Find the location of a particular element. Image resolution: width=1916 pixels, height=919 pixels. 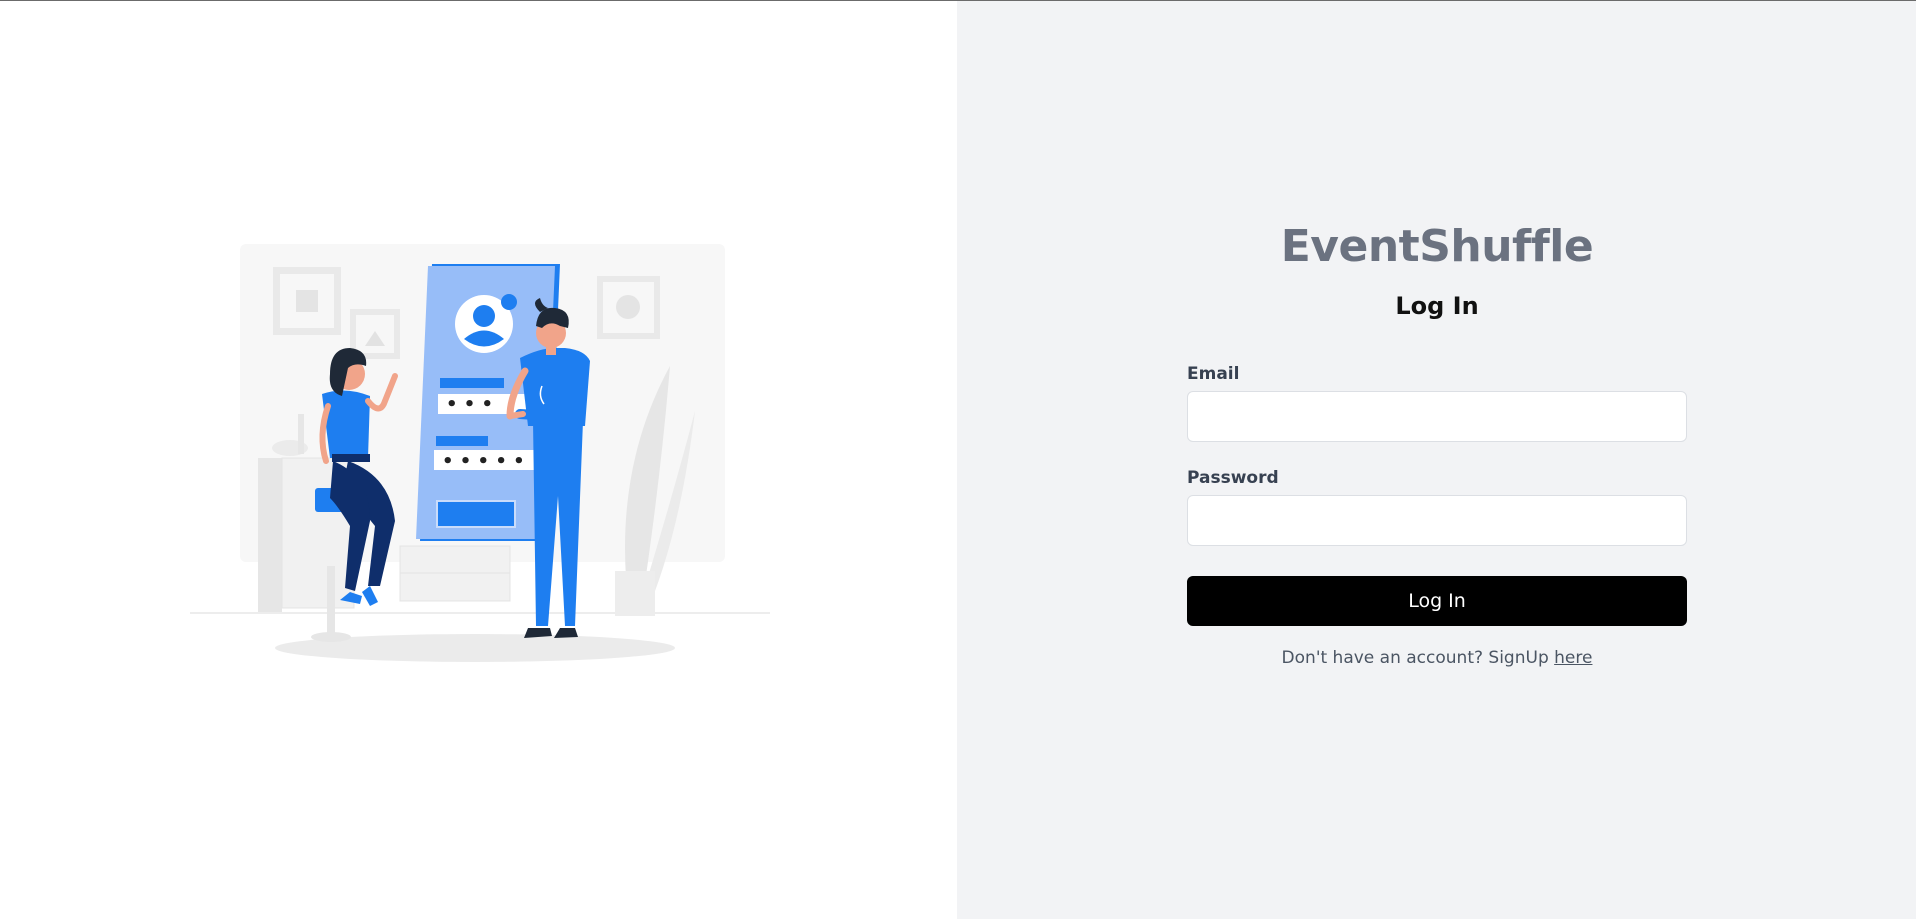

login-button: Log In is located at coordinates (1437, 601).